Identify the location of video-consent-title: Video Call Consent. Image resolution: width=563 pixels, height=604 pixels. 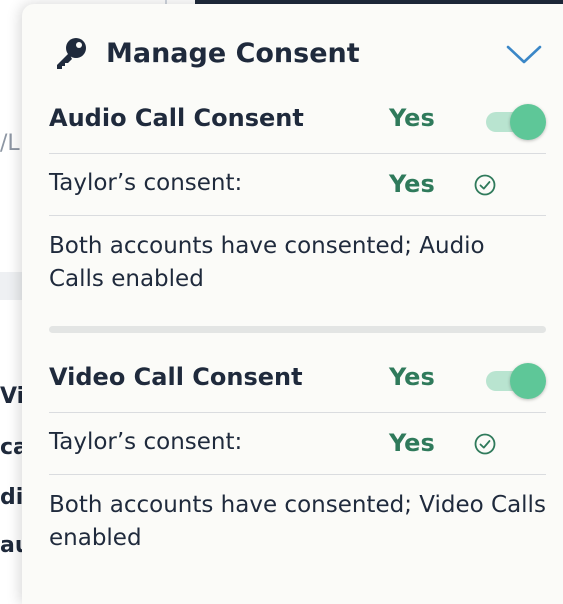
(176, 377).